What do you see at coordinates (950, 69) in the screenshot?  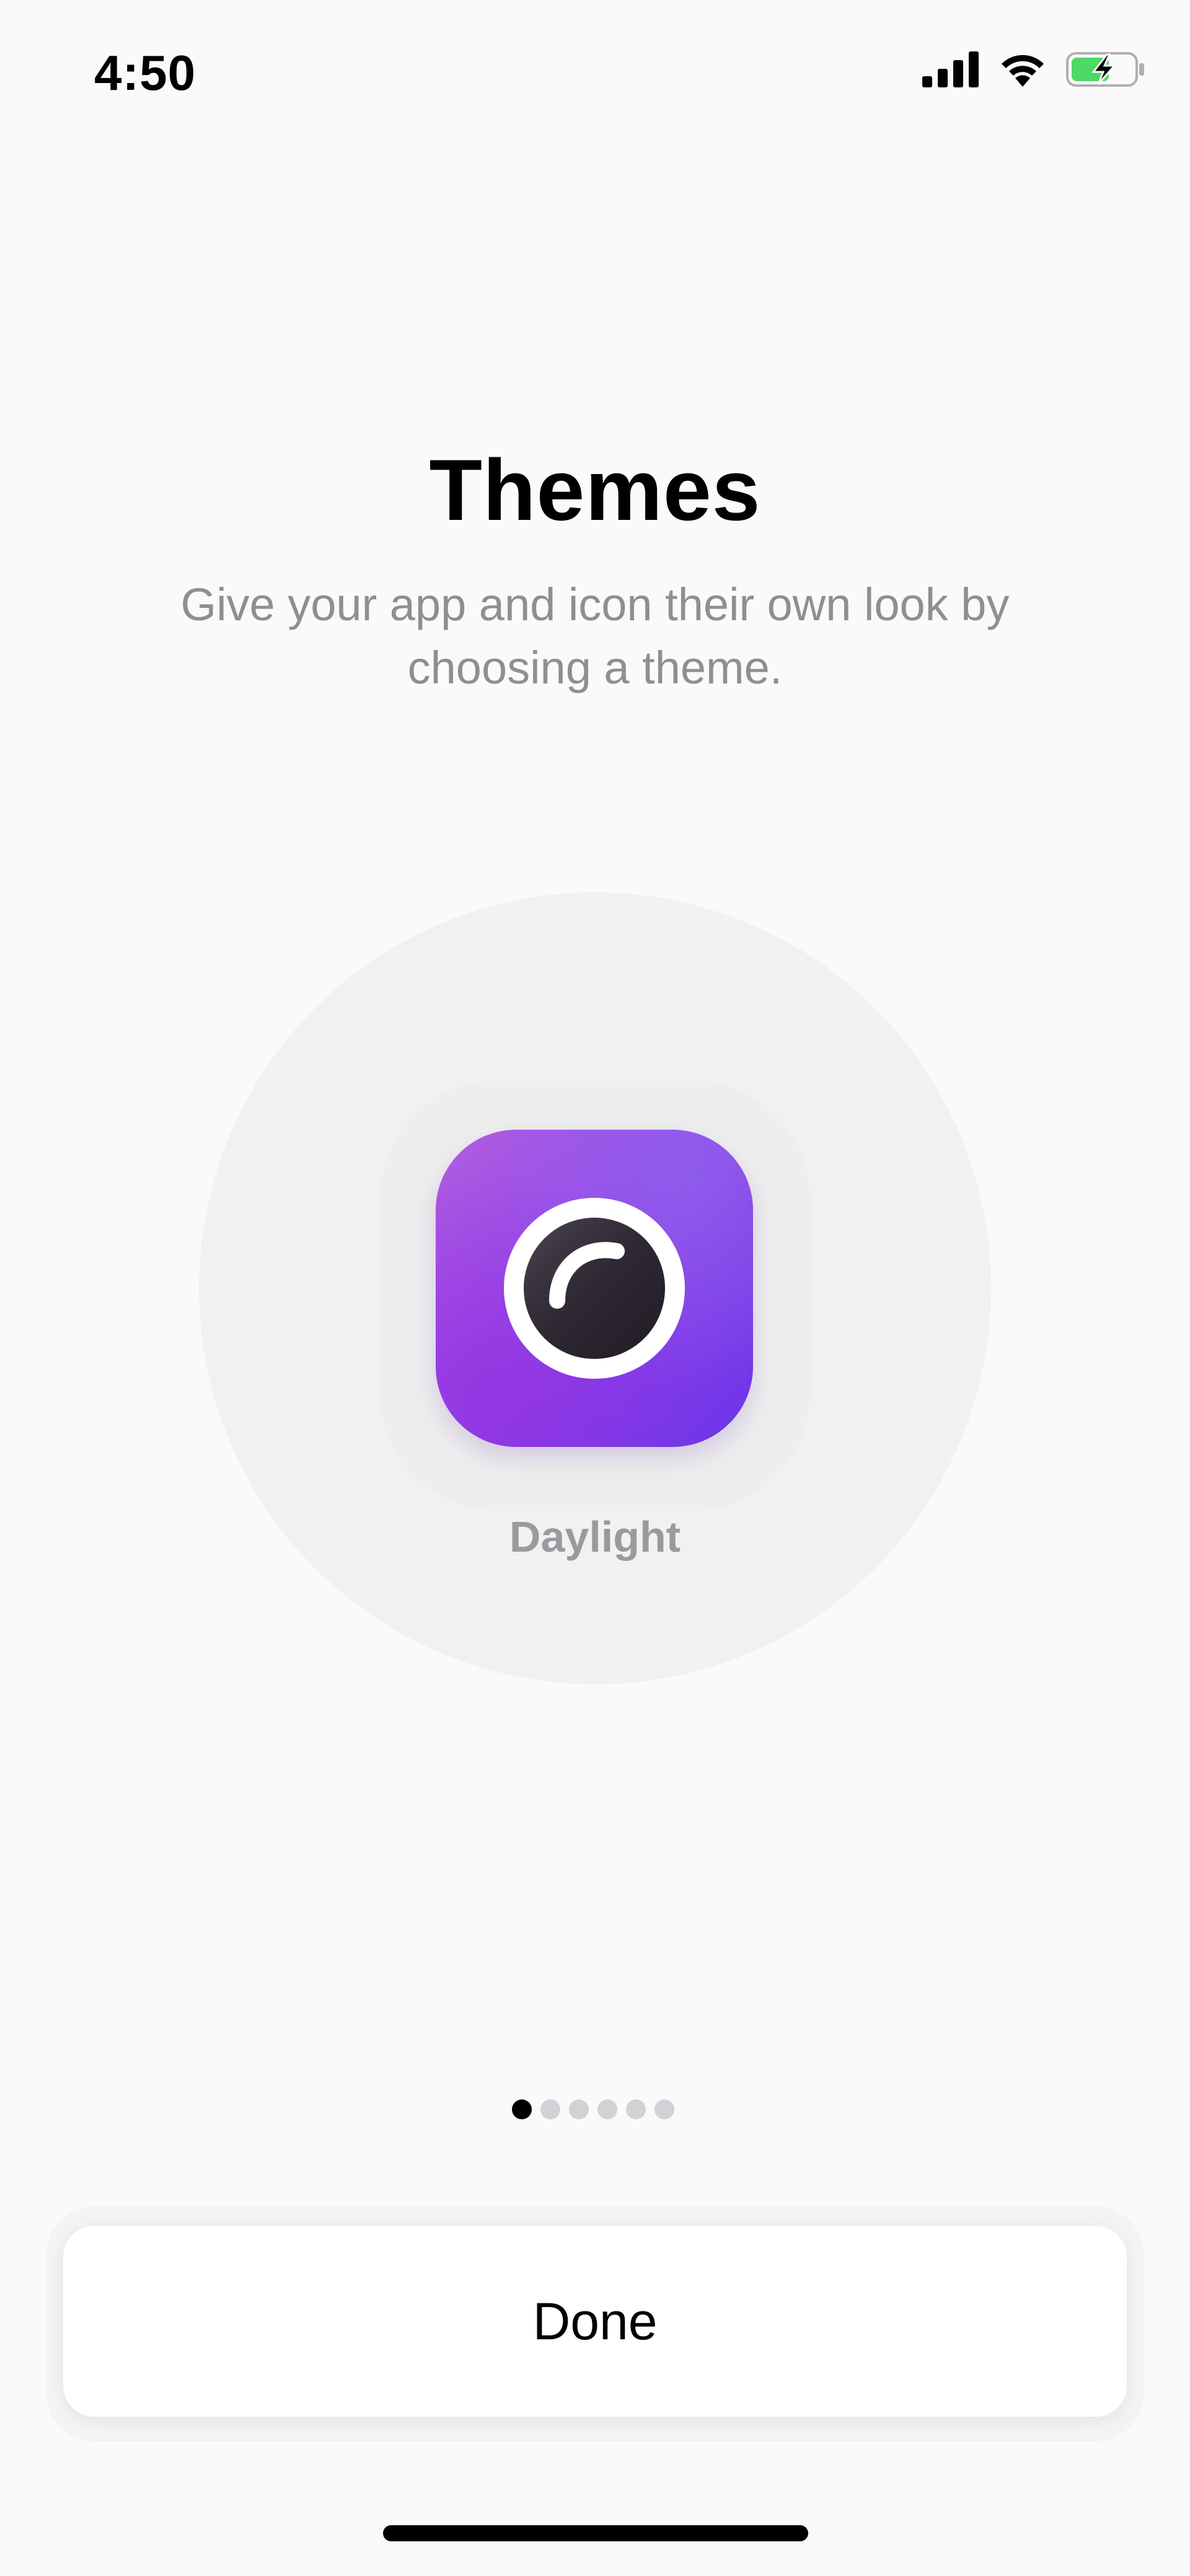 I see `cellular-signal-icon` at bounding box center [950, 69].